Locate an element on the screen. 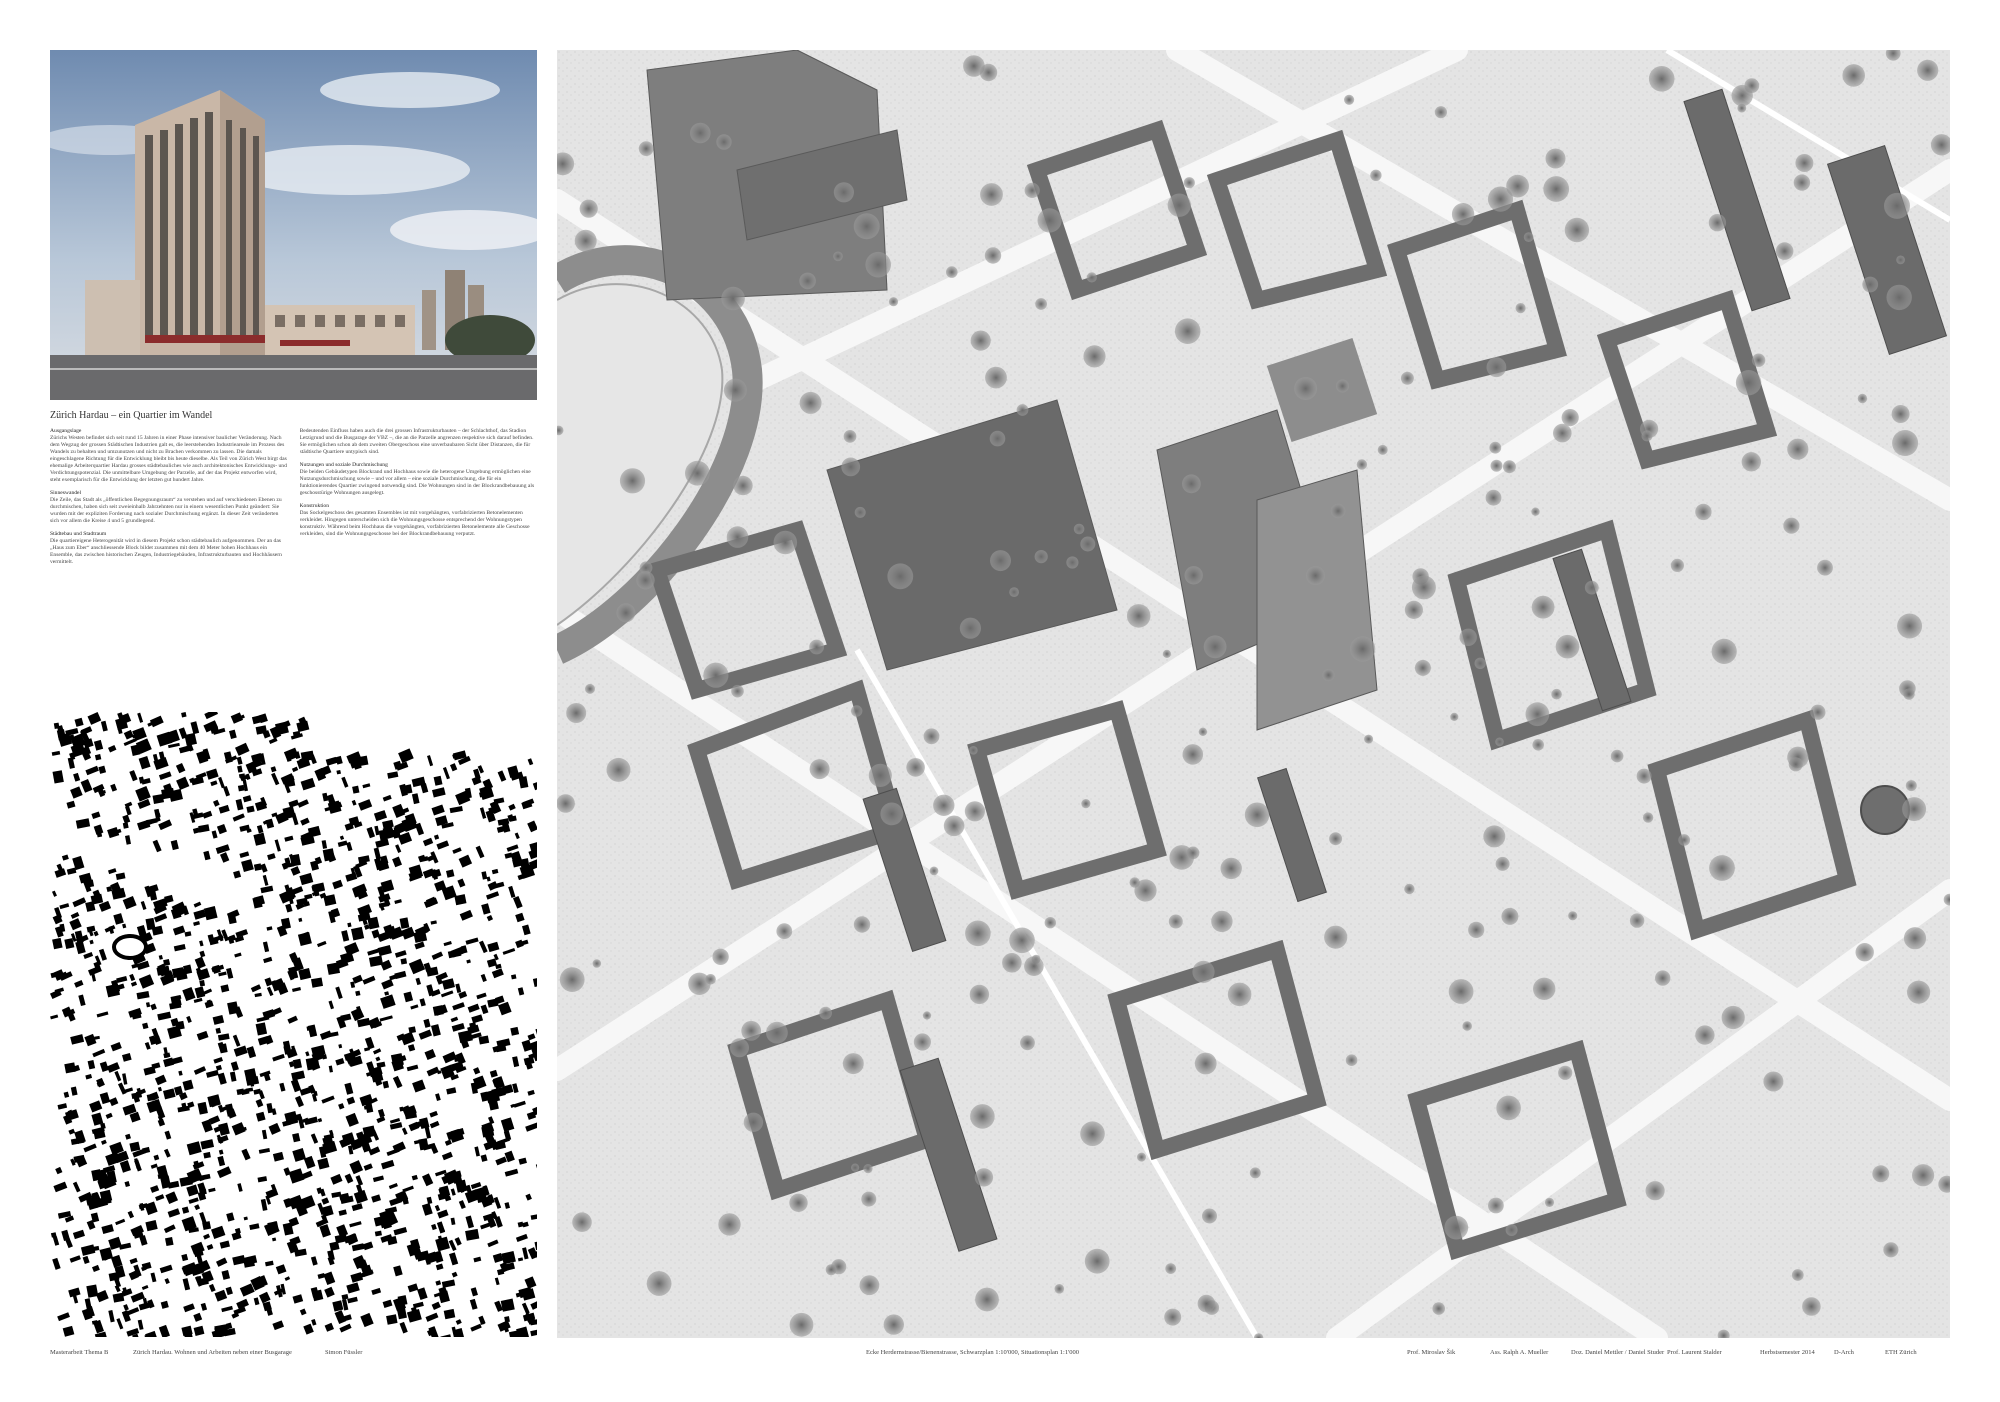  heading-konstruktion: Konstruktion is located at coordinates (314, 506).